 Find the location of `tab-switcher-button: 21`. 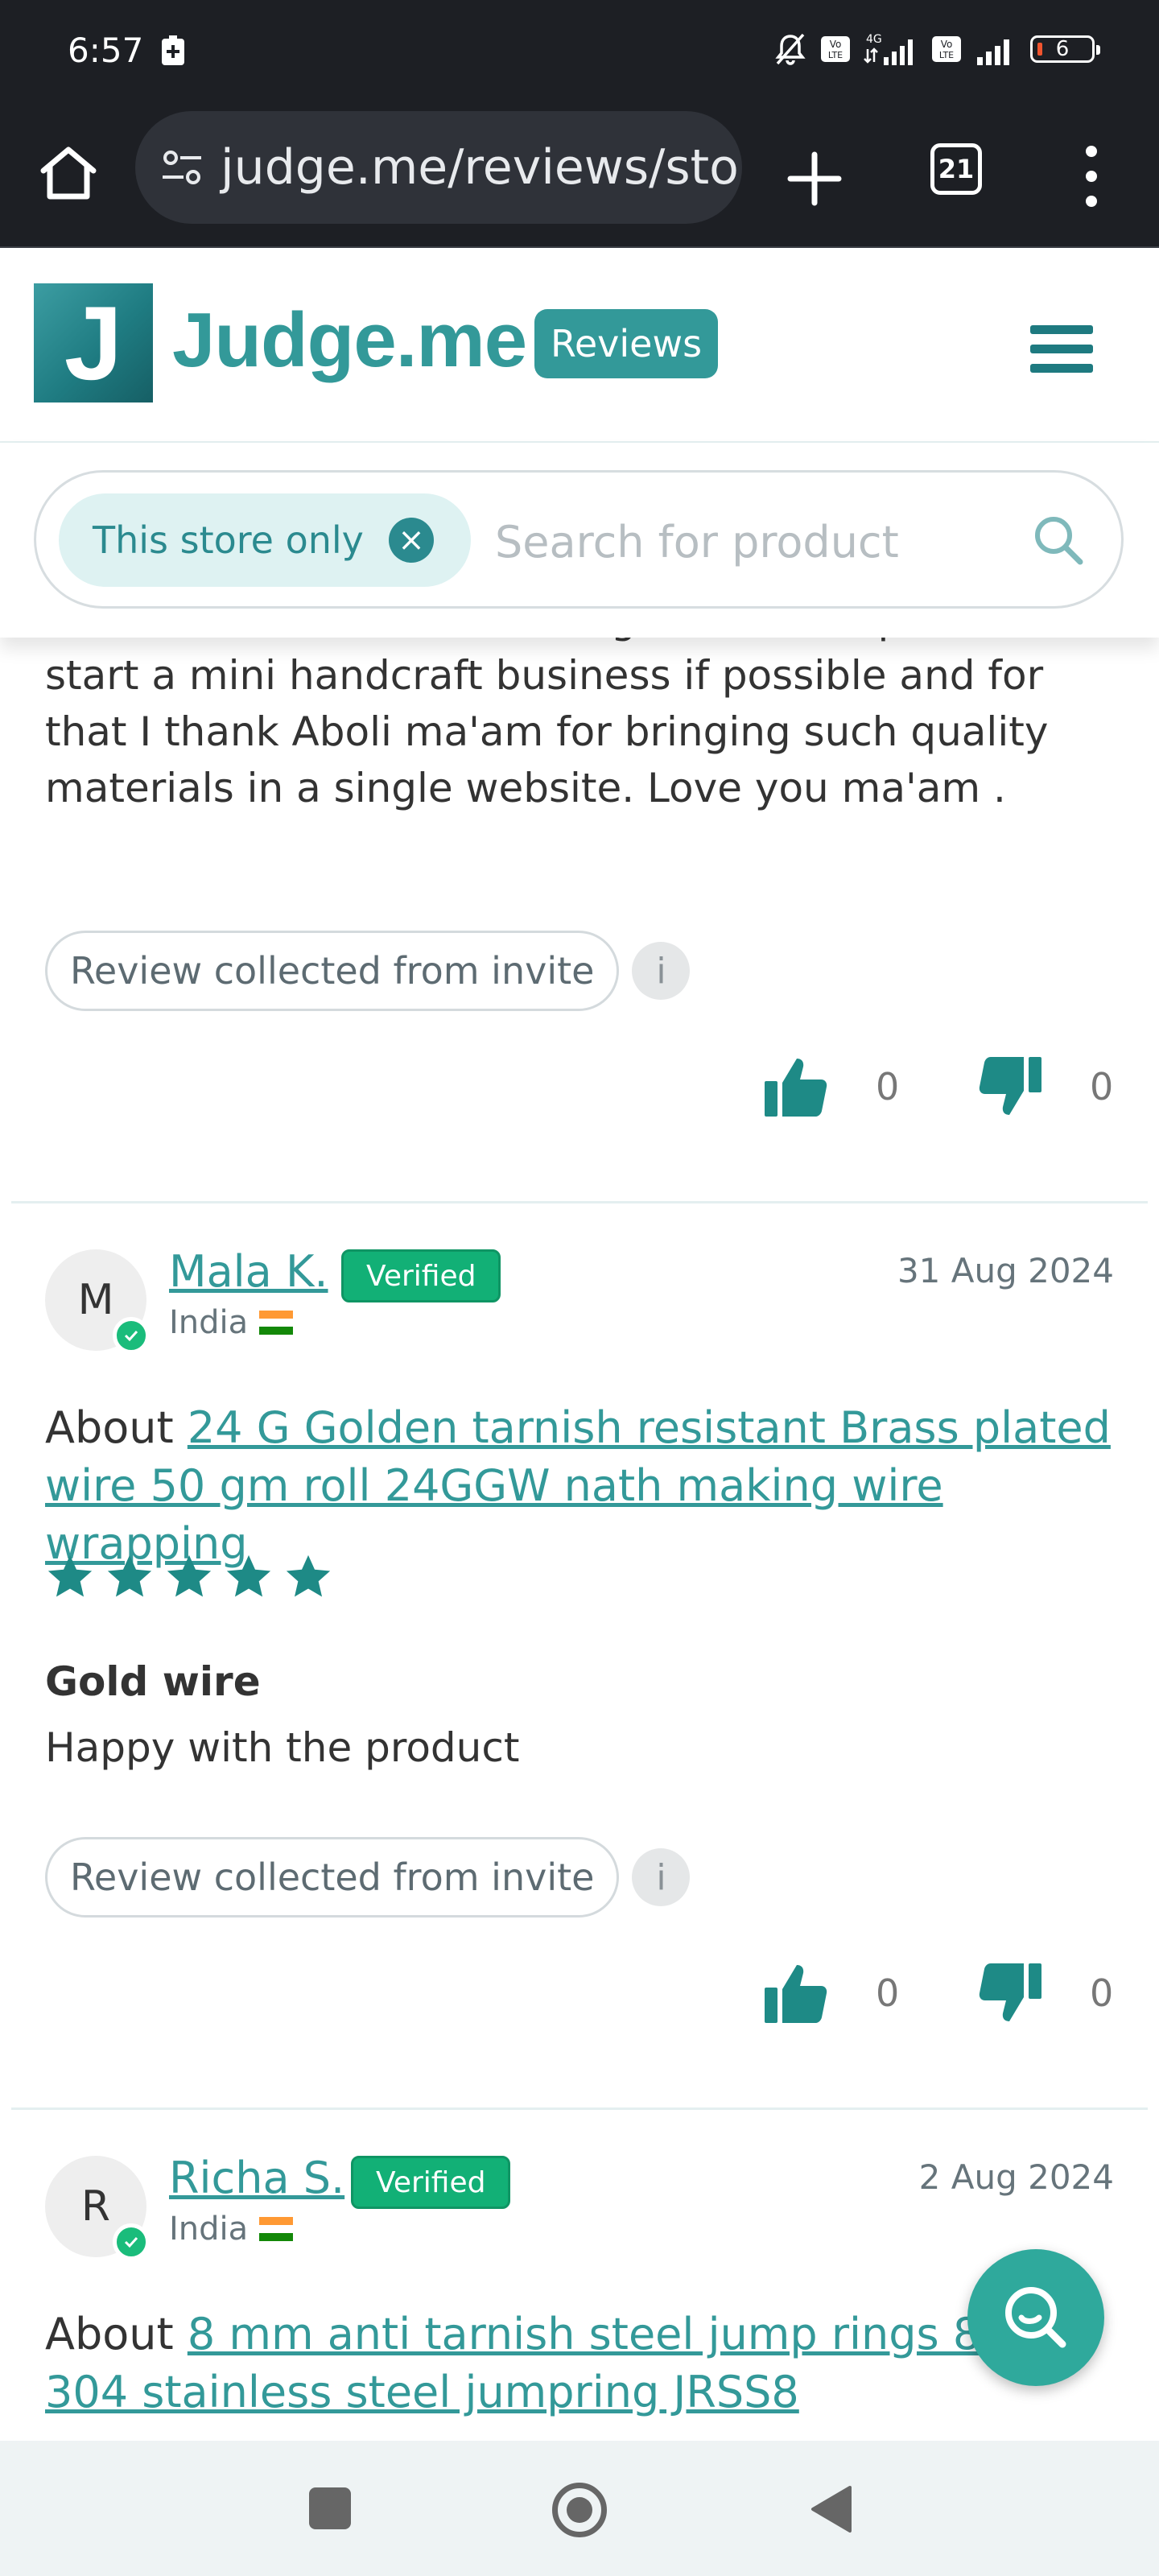

tab-switcher-button: 21 is located at coordinates (956, 169).